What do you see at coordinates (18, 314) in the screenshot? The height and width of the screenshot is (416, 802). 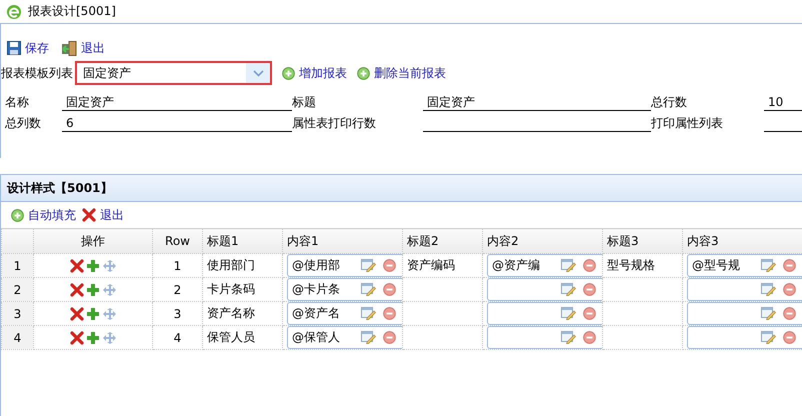 I see `row-number: 3` at bounding box center [18, 314].